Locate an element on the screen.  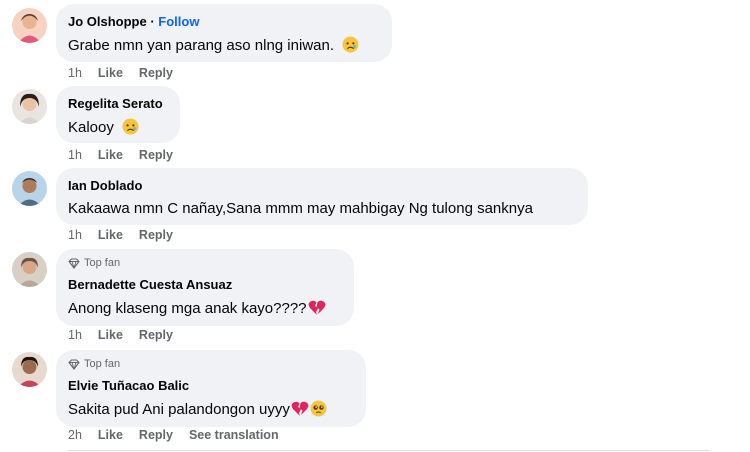
comment-text: Anong klaseng mga anak kayo???? is located at coordinates (187, 308).